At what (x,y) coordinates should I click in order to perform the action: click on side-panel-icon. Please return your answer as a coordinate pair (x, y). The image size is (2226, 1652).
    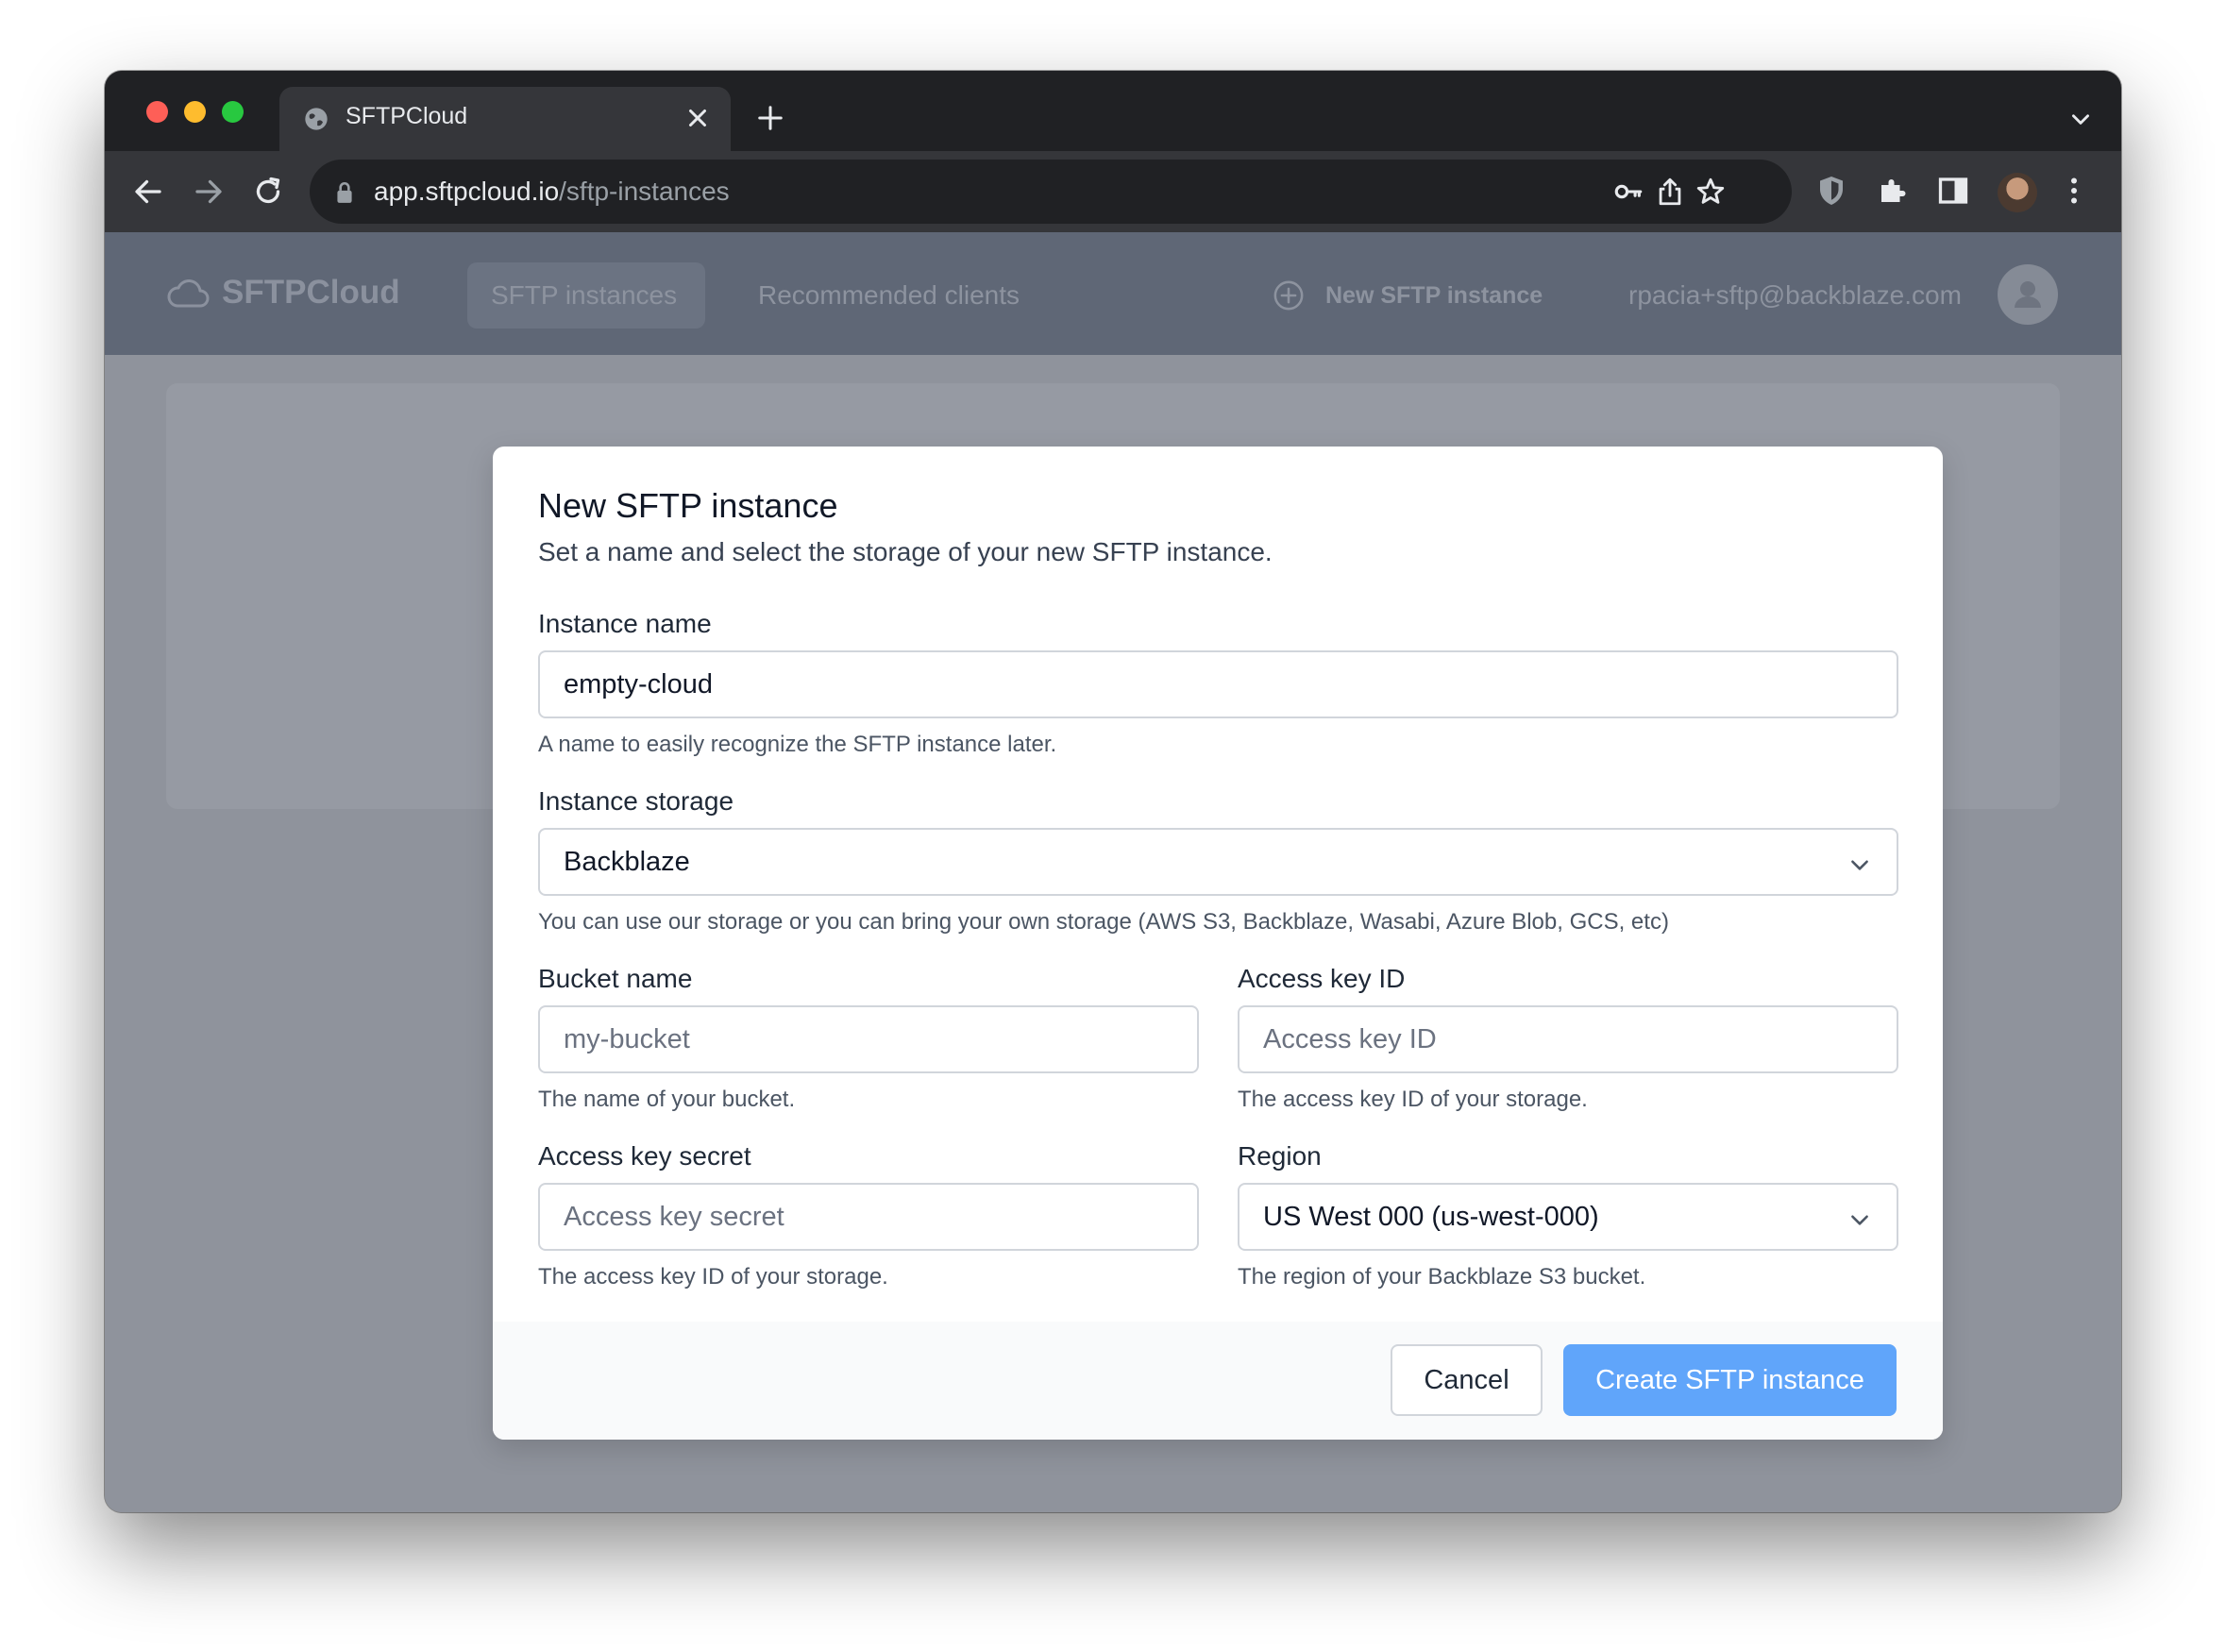
    Looking at the image, I should click on (1953, 191).